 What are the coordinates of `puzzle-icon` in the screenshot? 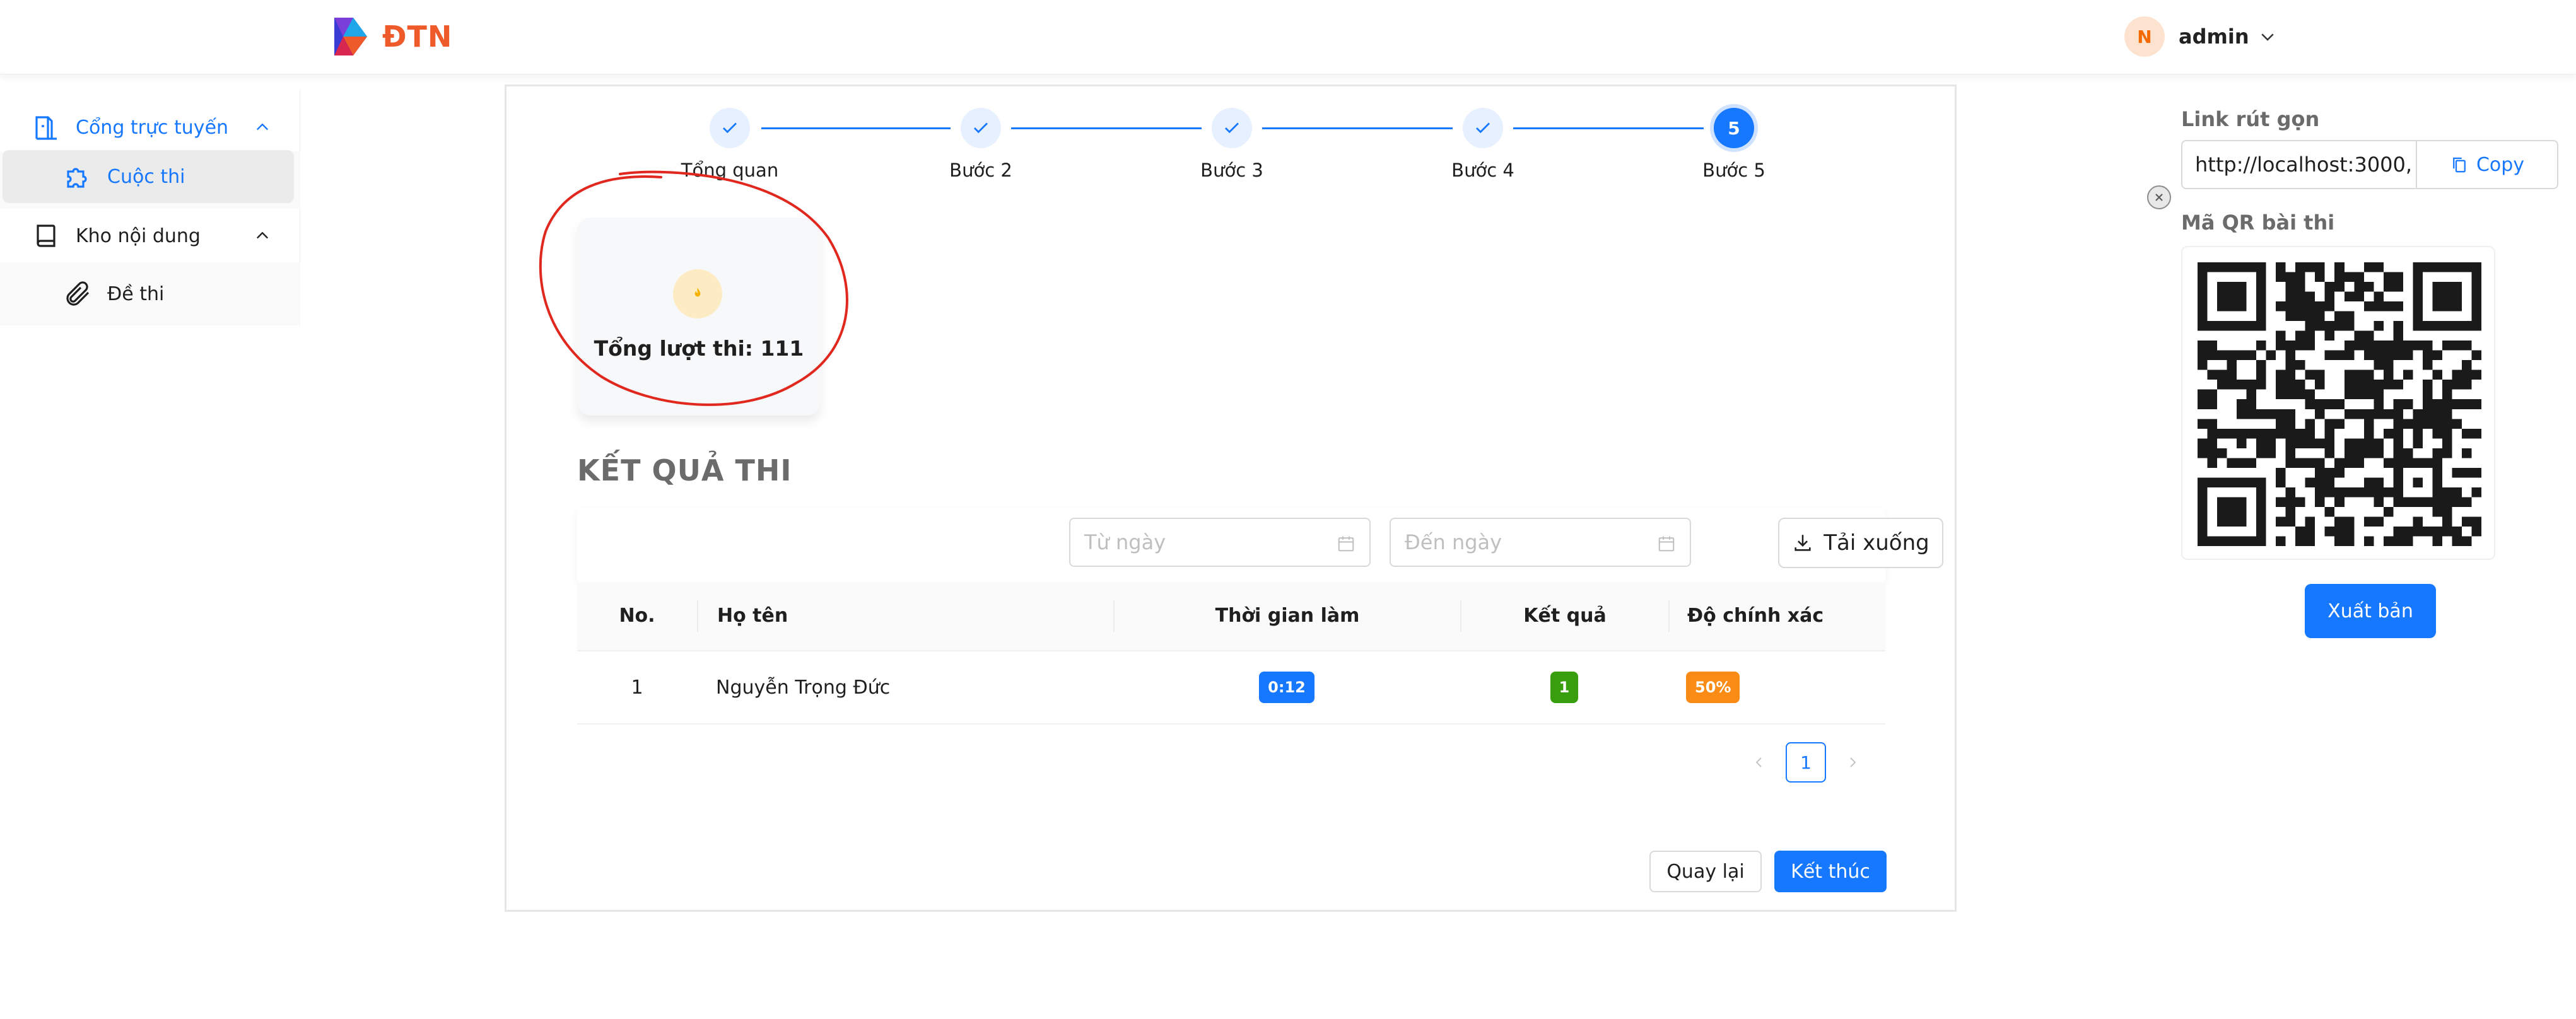 It's located at (77, 178).